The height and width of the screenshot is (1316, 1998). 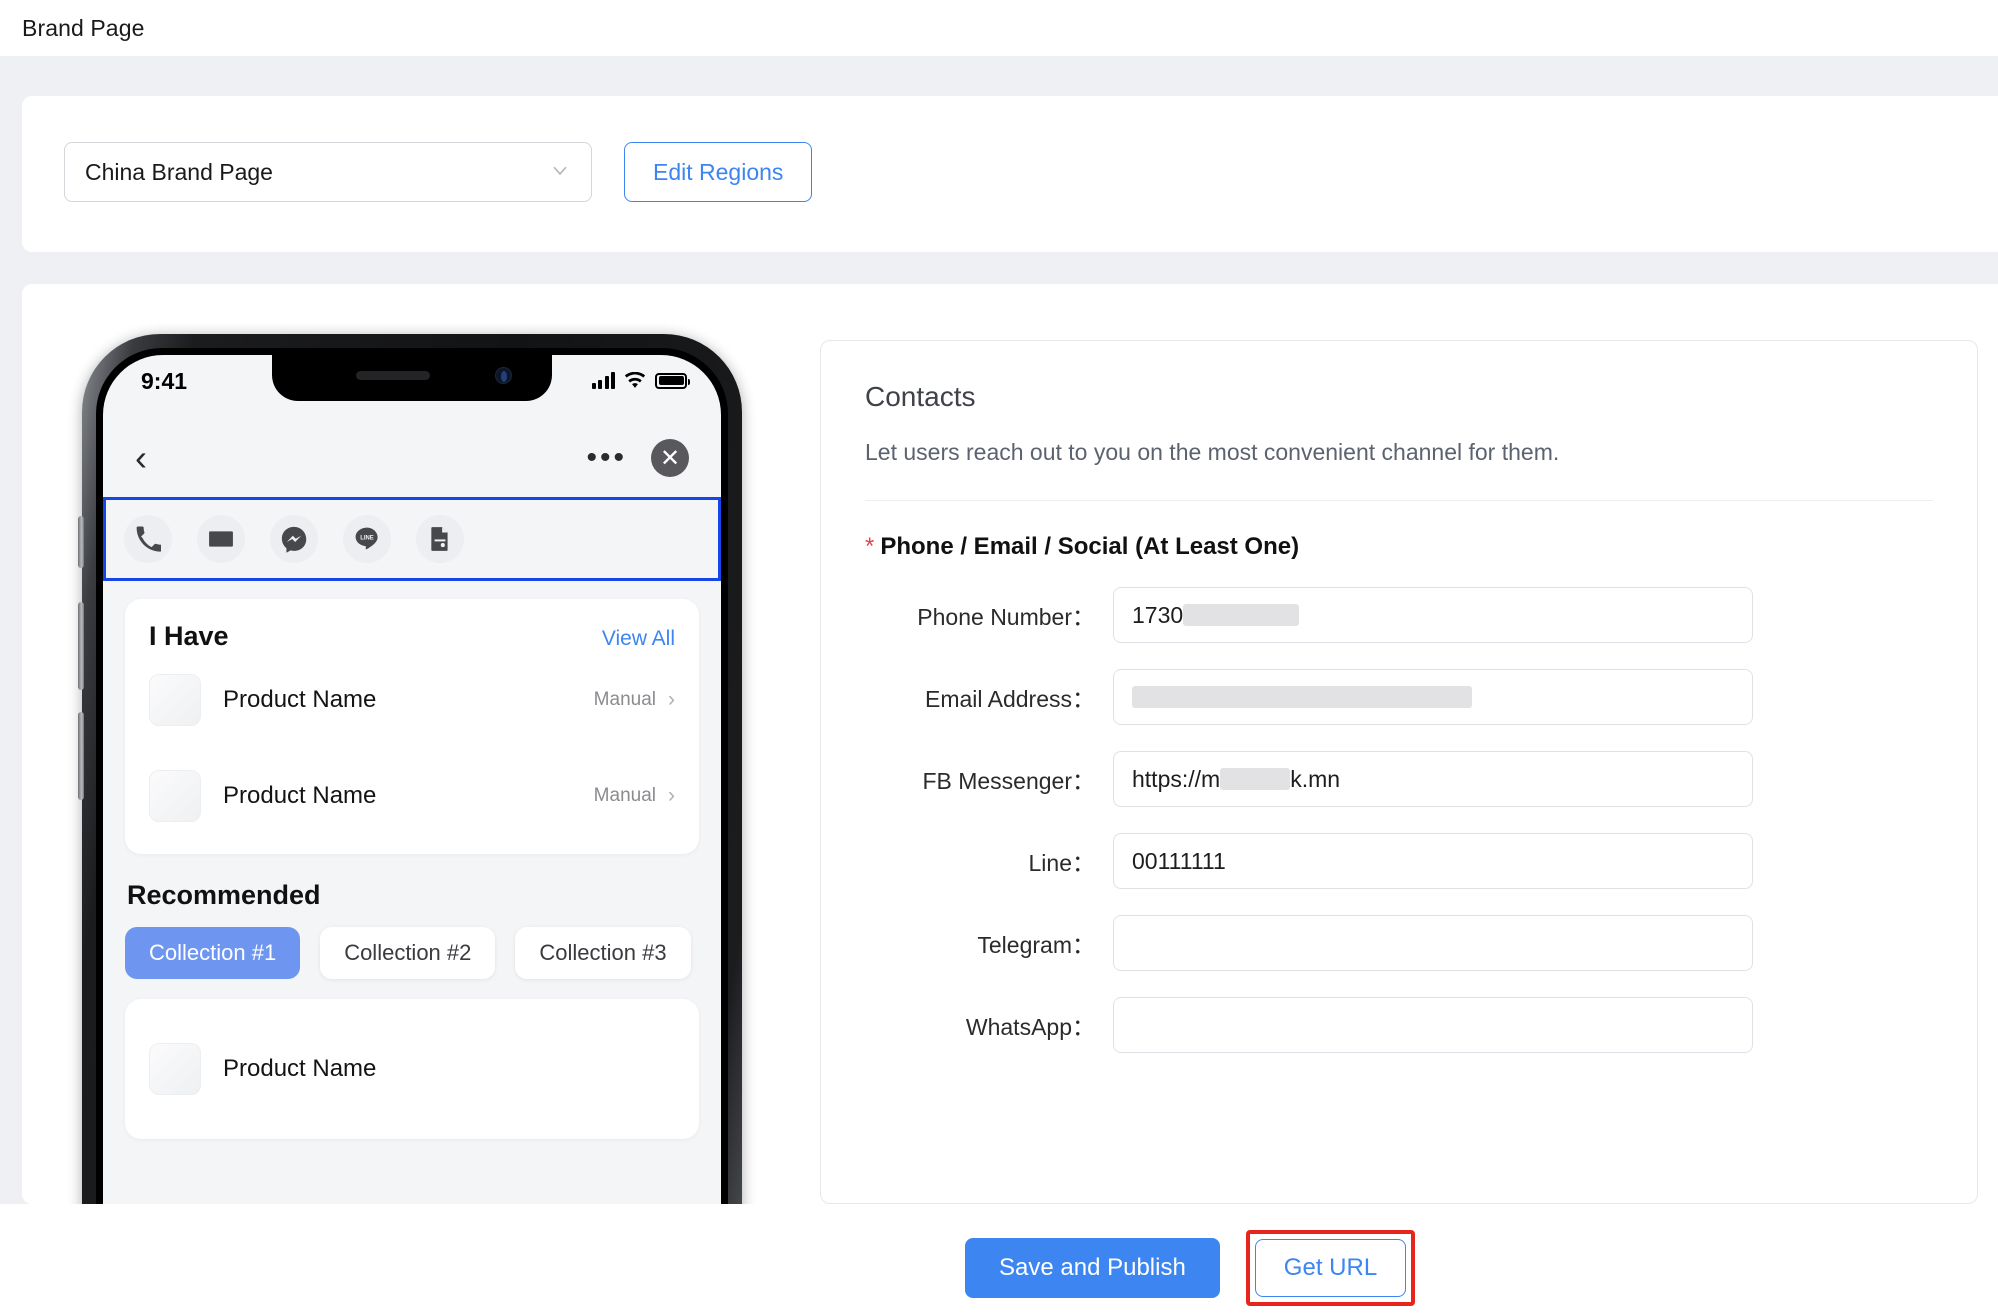 I want to click on list-item: Product Name, so click(x=412, y=1069).